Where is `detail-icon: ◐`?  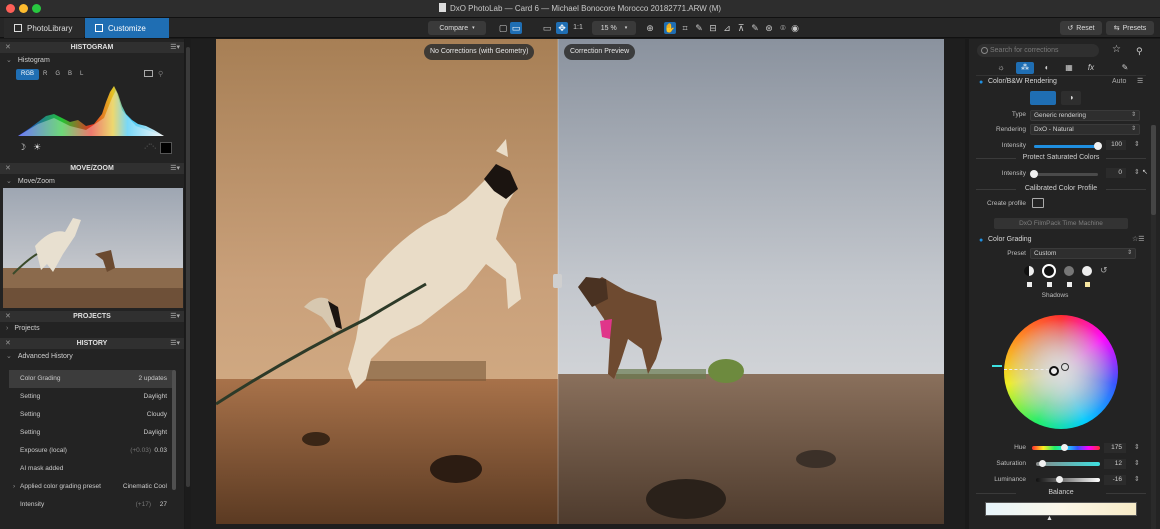 detail-icon: ◐ is located at coordinates (1047, 68).